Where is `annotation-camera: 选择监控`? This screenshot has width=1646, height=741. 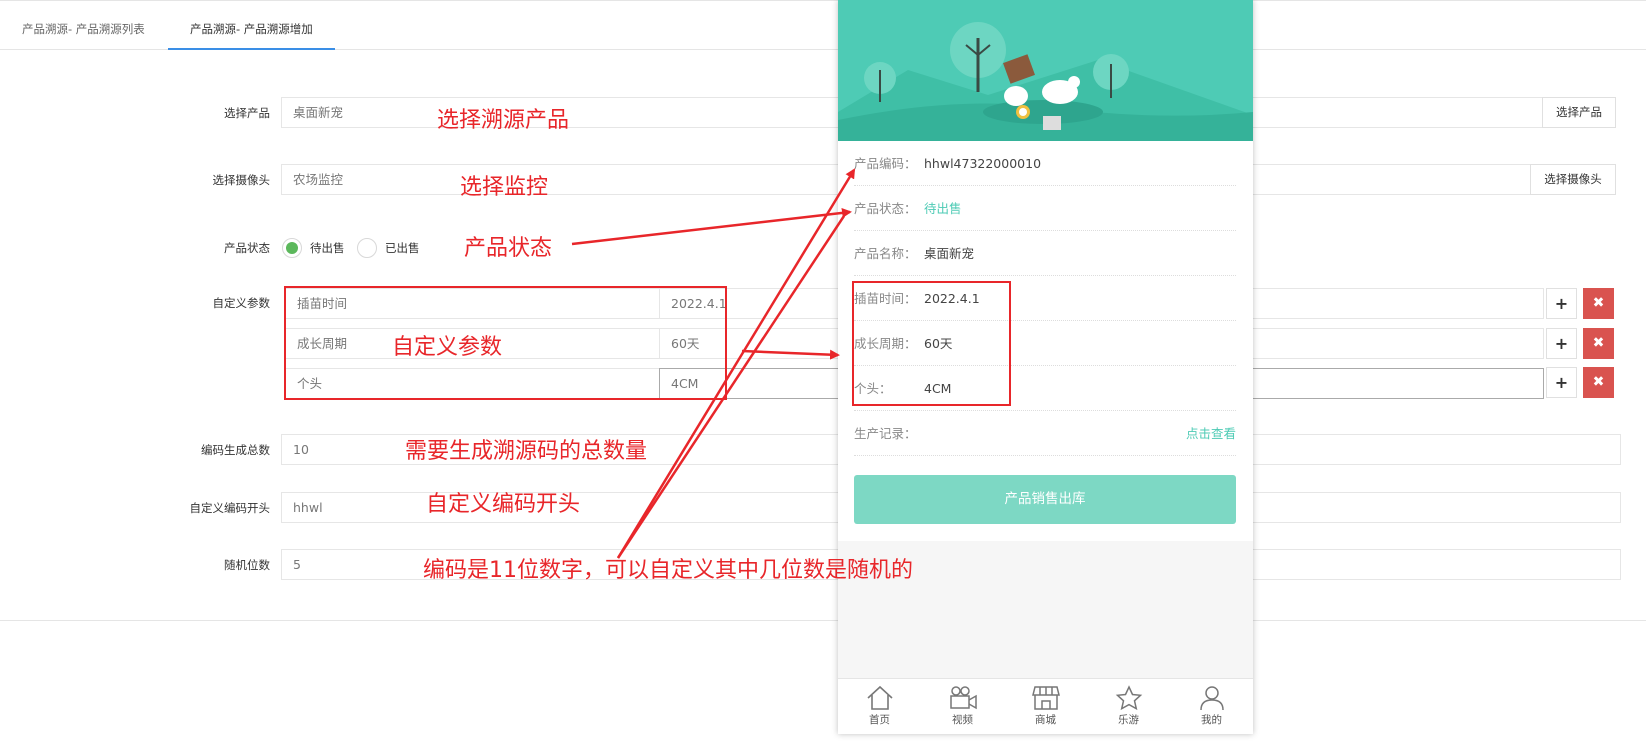
annotation-camera: 选择监控 is located at coordinates (504, 187).